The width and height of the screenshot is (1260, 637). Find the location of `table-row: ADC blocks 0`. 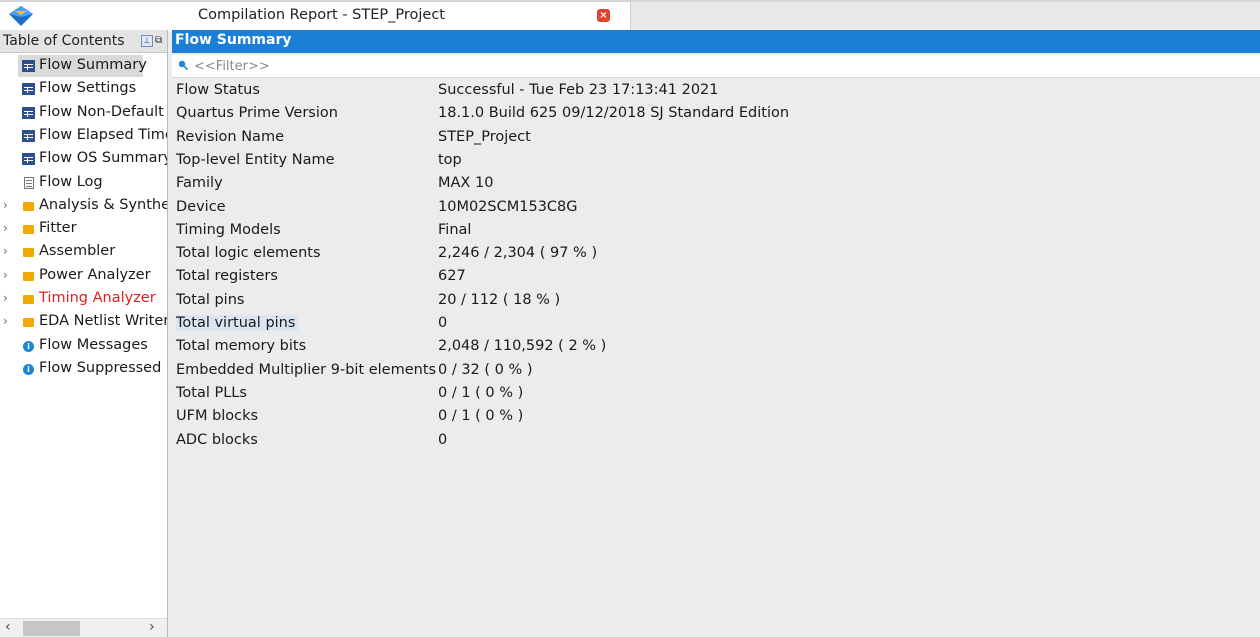

table-row: ADC blocks 0 is located at coordinates (716, 441).